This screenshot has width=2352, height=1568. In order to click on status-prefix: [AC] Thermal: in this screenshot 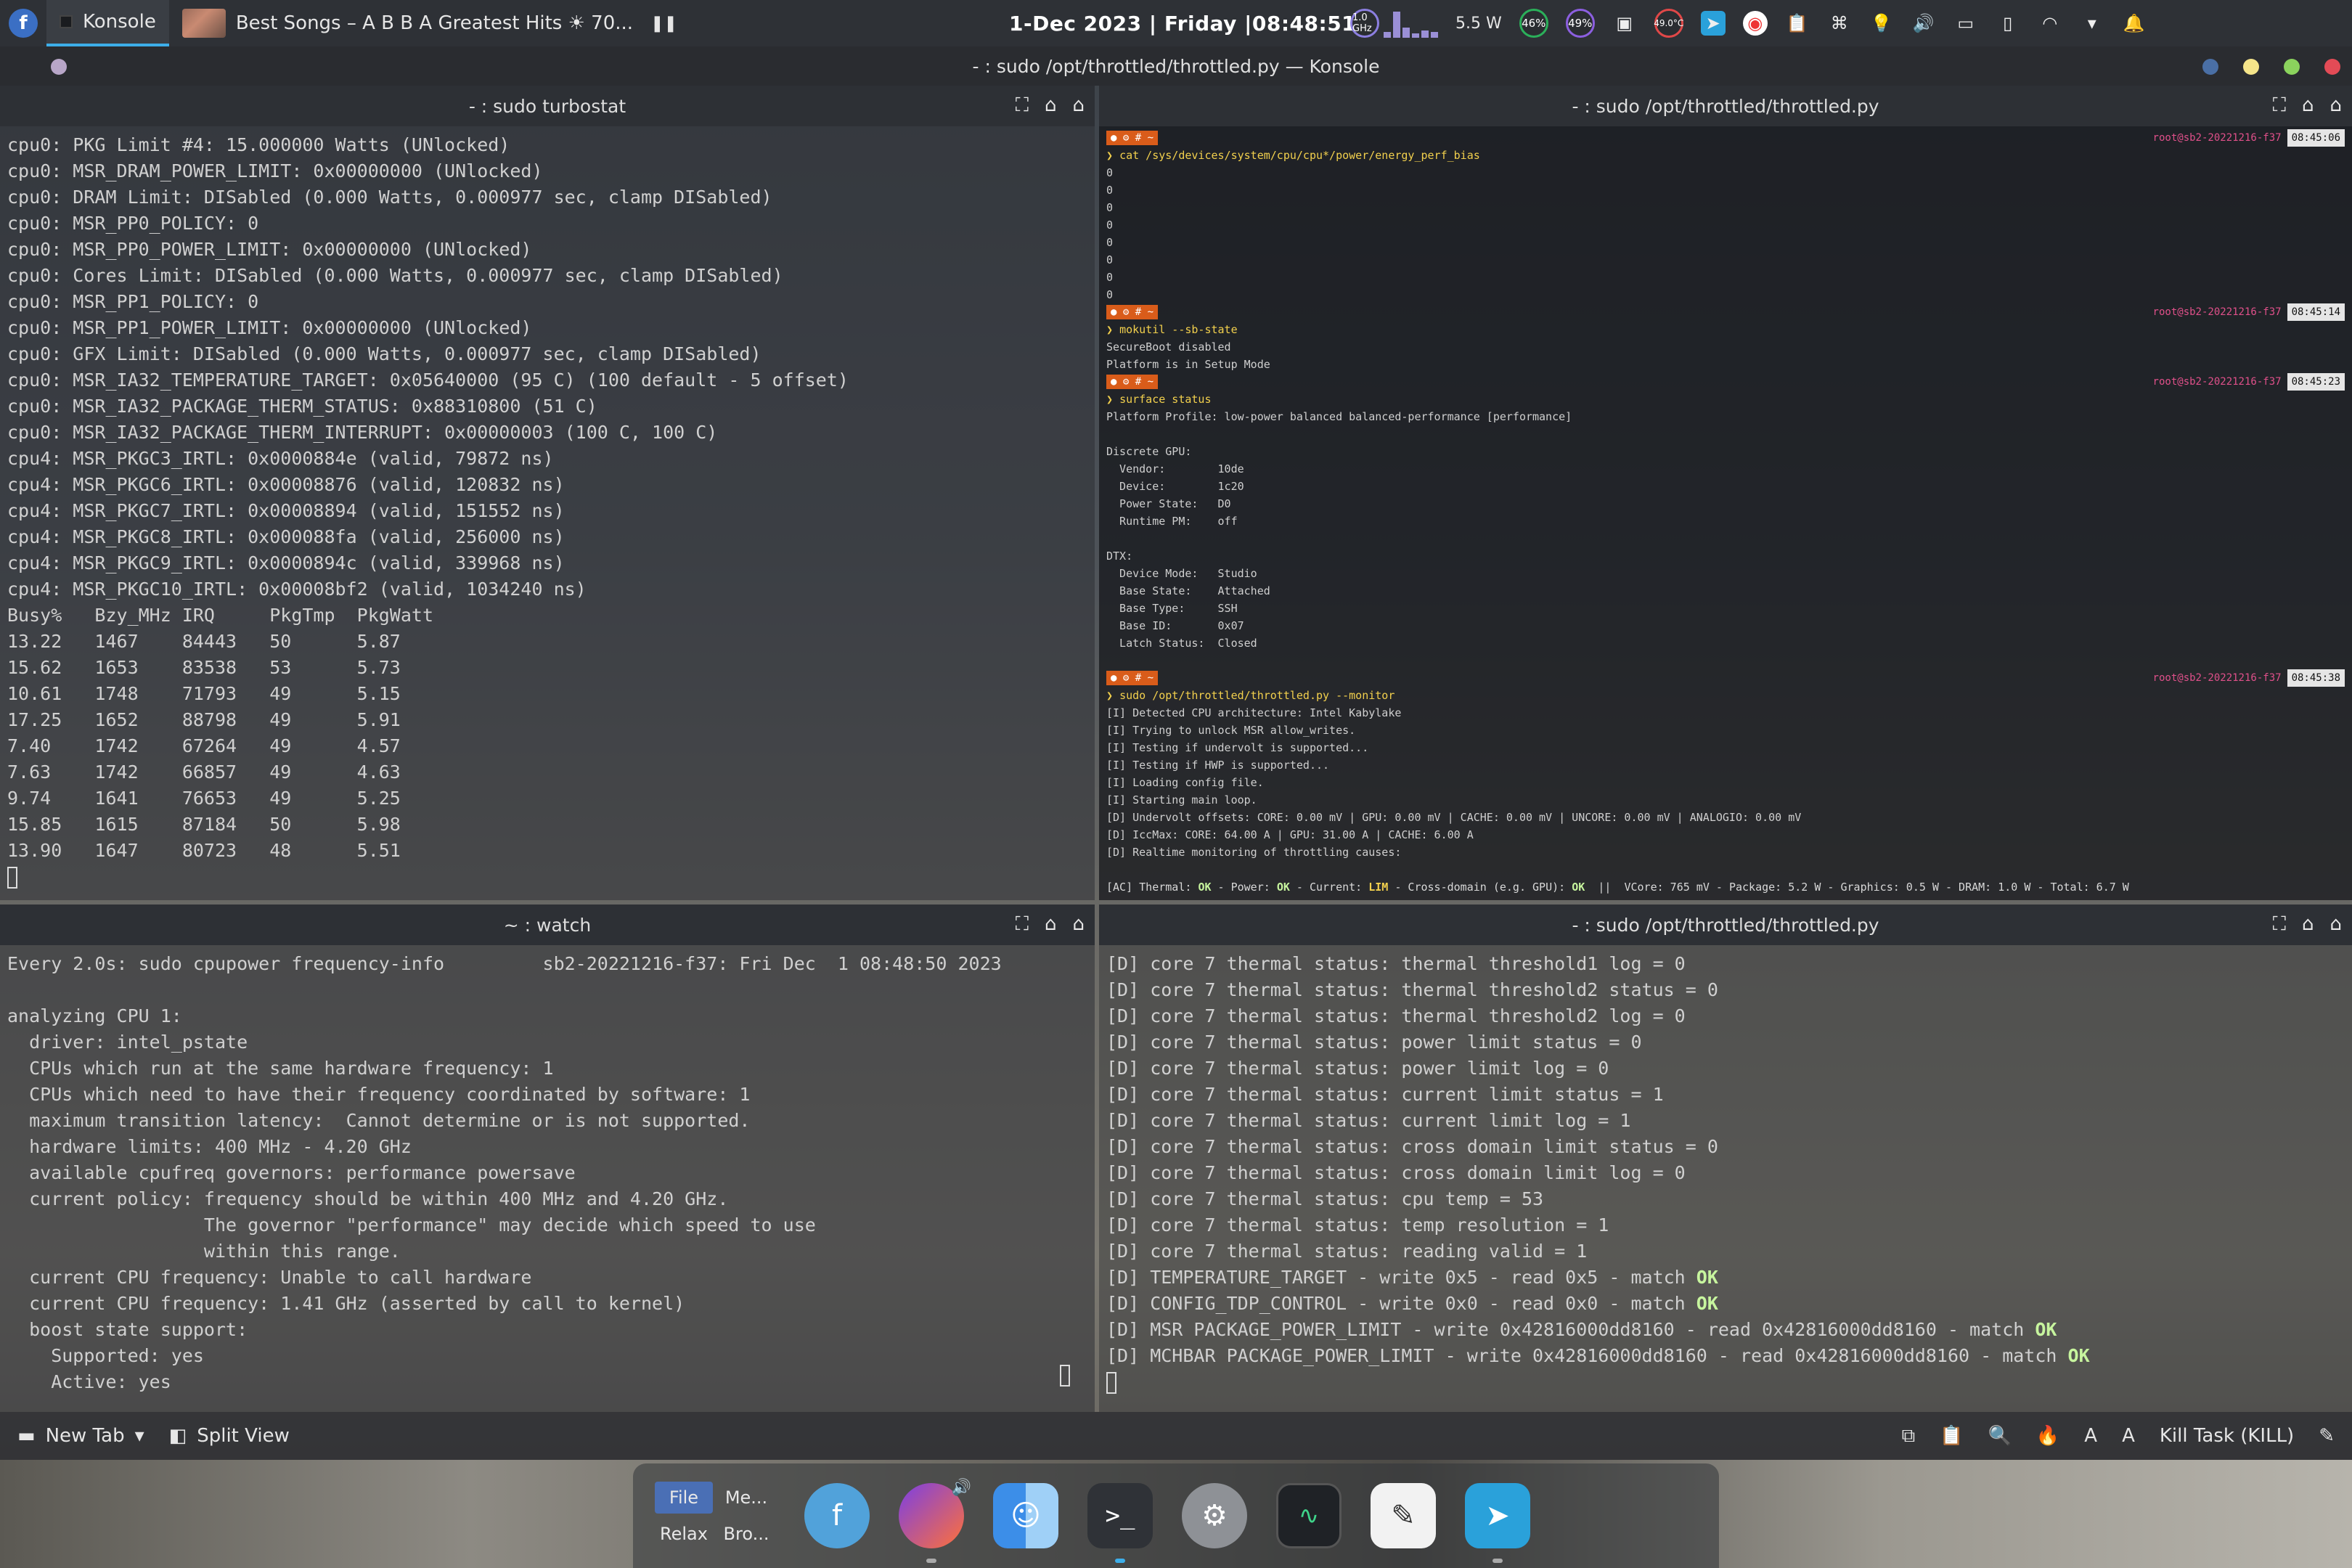, I will do `click(1152, 888)`.